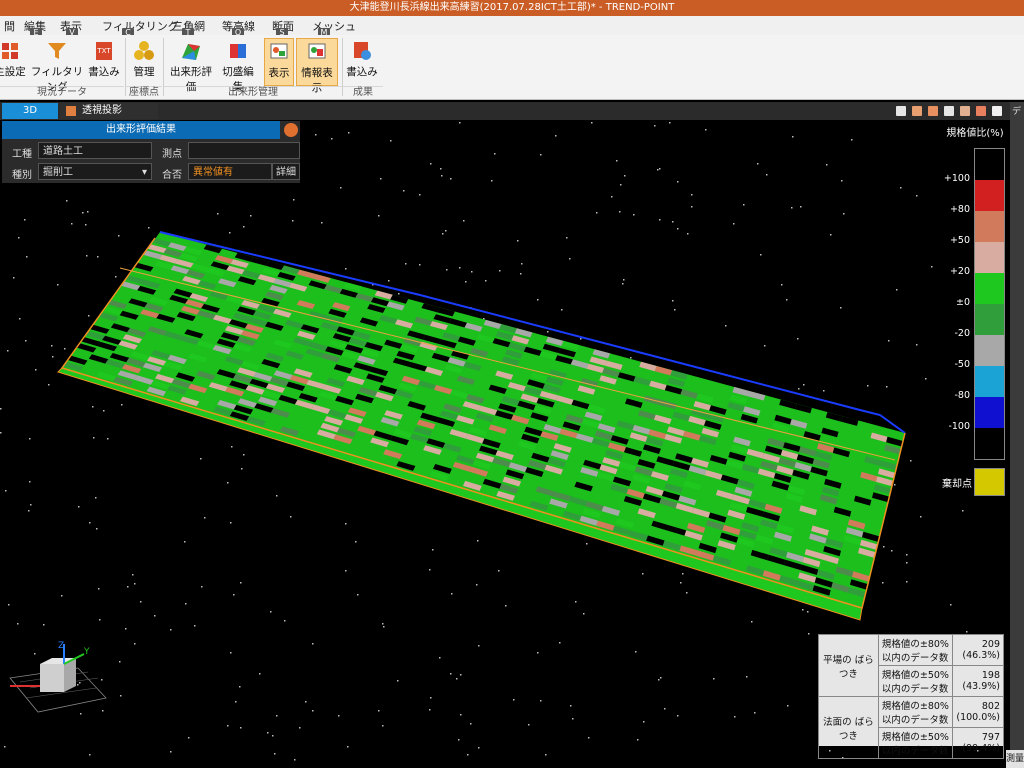 The height and width of the screenshot is (768, 1024). I want to click on filtering-button: フィルタリング, so click(57, 65).